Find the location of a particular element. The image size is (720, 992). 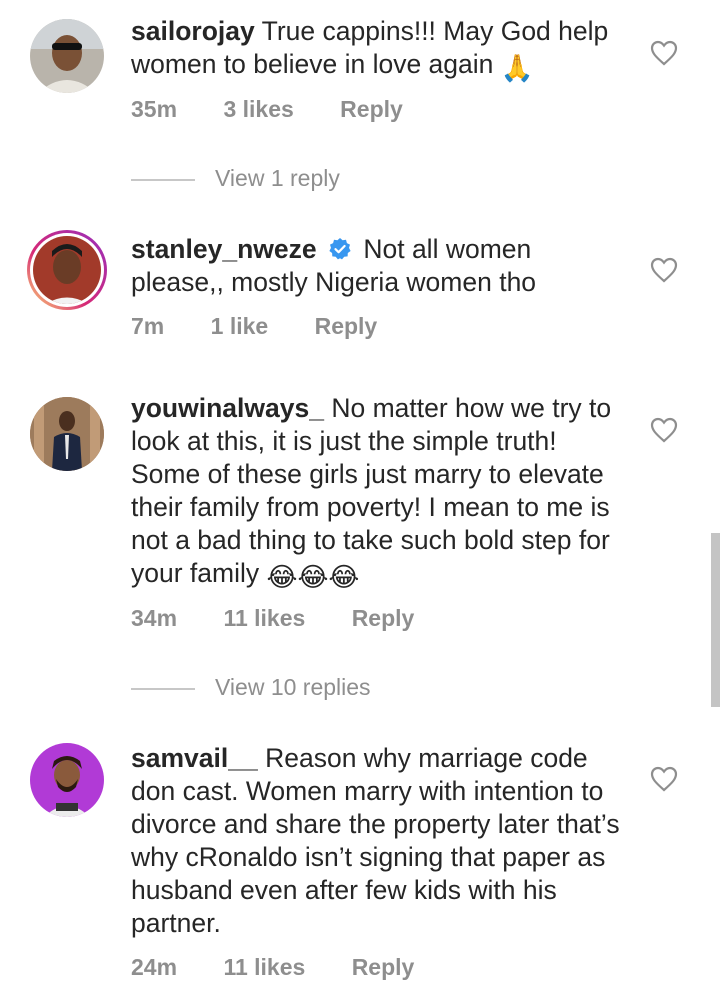

comment-meta: 34m 11 likes Reply is located at coordinates (272, 618).